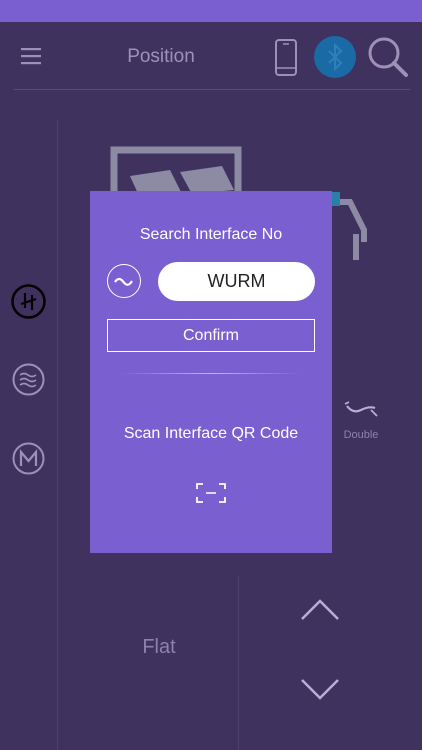 The width and height of the screenshot is (422, 750). Describe the element at coordinates (124, 281) in the screenshot. I see `wave-toggle-icon` at that location.